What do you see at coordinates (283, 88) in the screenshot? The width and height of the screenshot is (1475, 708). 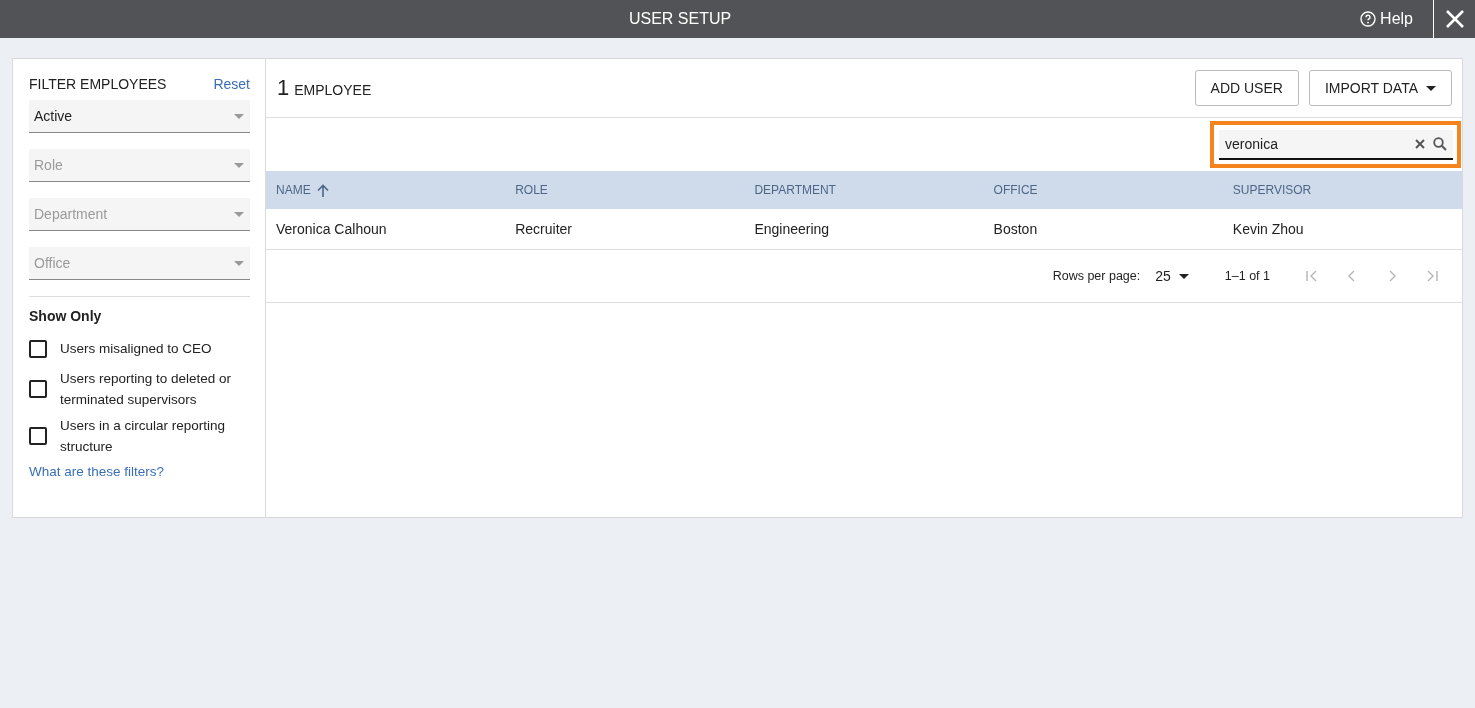 I see `employee-count: 1` at bounding box center [283, 88].